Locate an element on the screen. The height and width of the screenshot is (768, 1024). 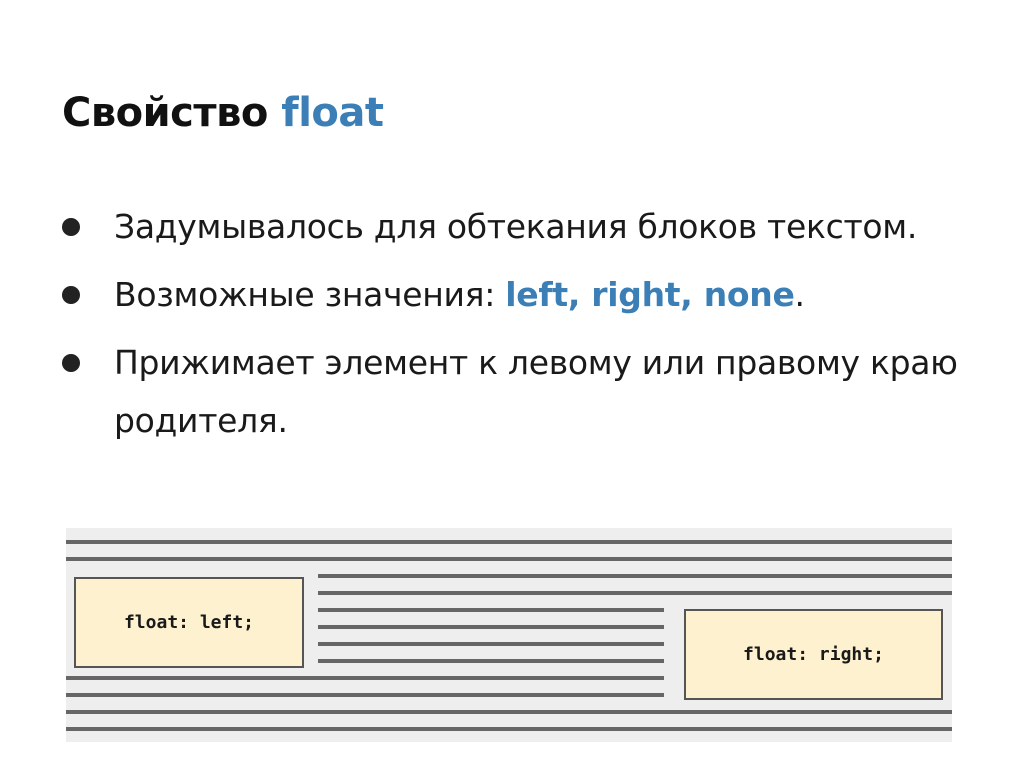
float-right-label: float: right; is located at coordinates (813, 654).